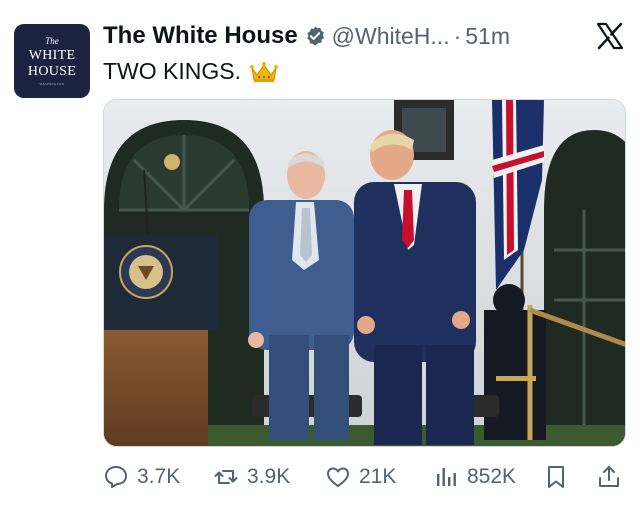 This screenshot has width=640, height=510. Describe the element at coordinates (264, 71) in the screenshot. I see `crown-icon` at that location.